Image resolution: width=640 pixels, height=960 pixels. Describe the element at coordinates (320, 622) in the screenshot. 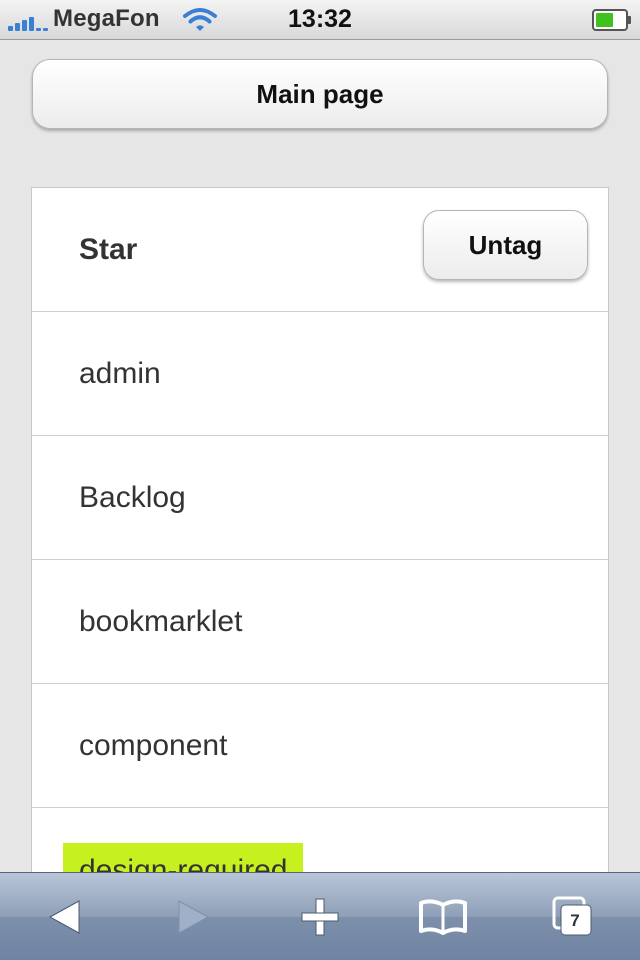

I see `tag-item-bookmarklet: bookmarklet` at that location.